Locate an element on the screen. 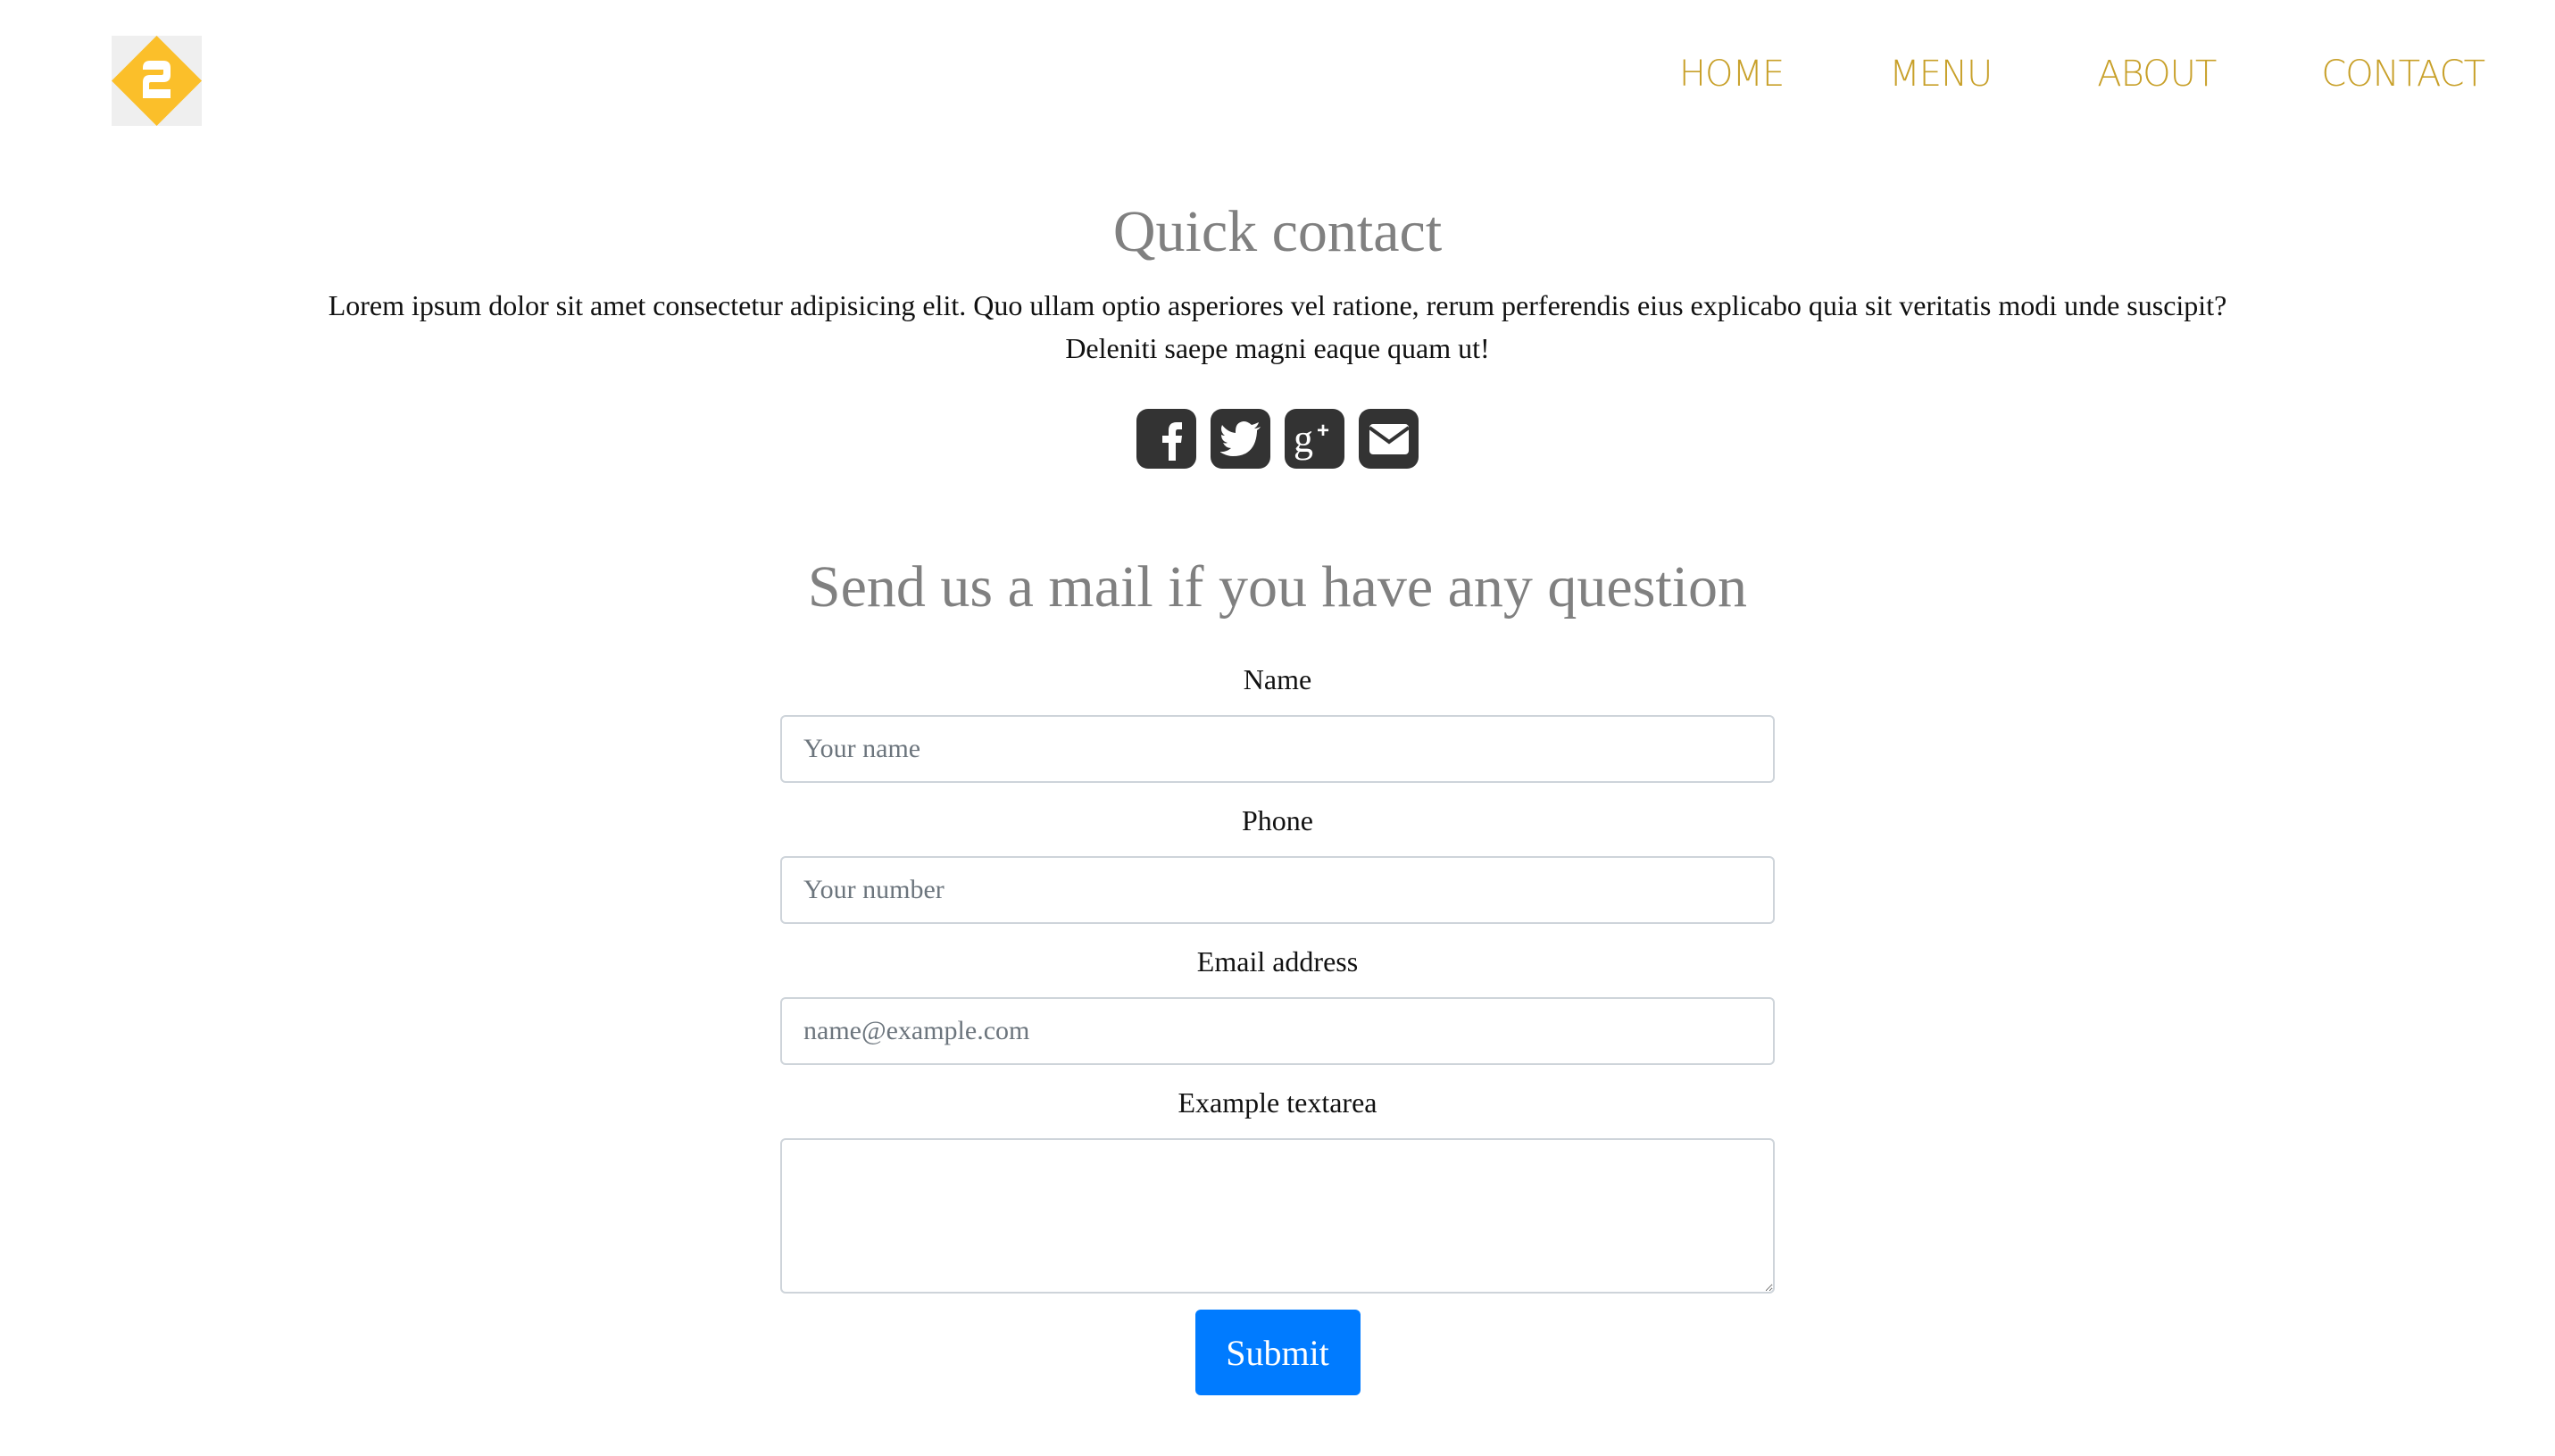 The width and height of the screenshot is (2555, 1456). textarea-group: Example textarea is located at coordinates (1278, 1189).